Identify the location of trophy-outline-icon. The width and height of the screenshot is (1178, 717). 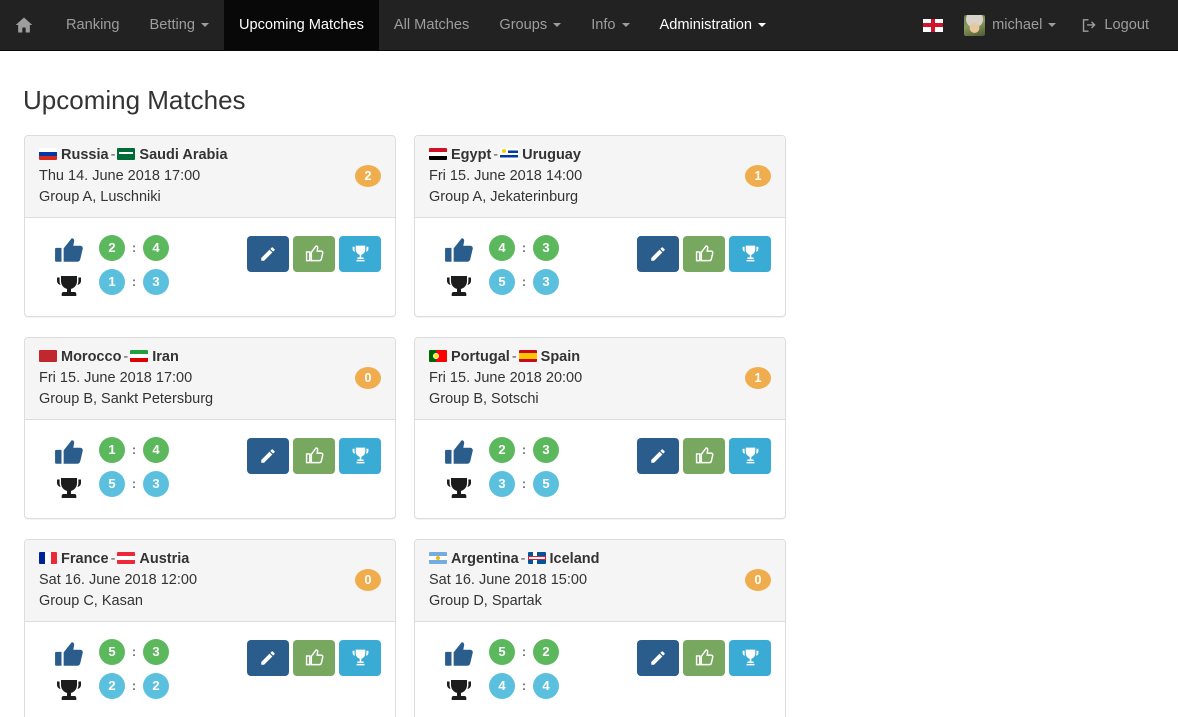
(360, 253).